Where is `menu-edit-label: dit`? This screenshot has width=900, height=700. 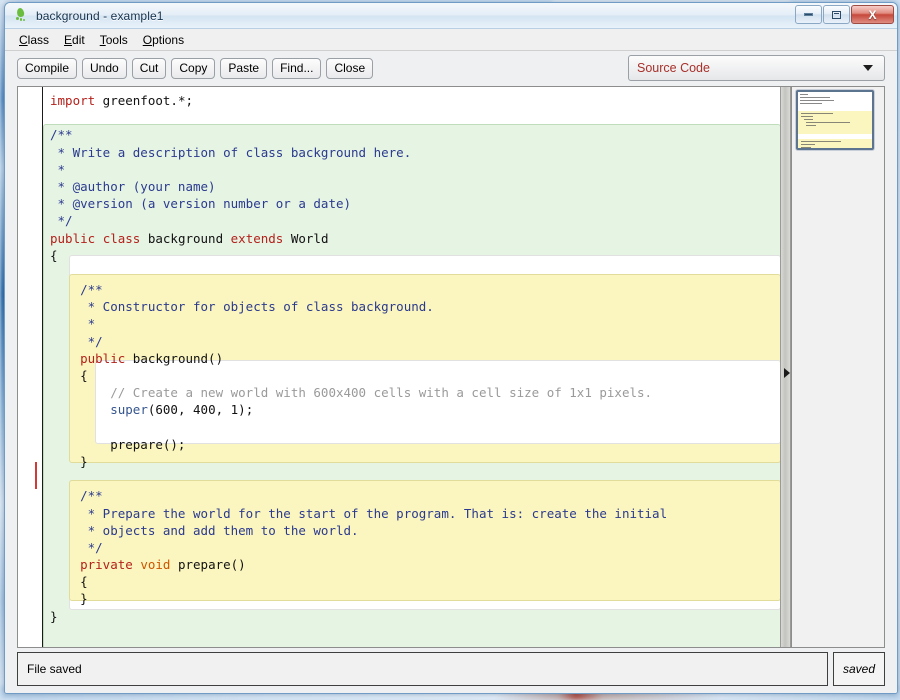
menu-edit-label: dit is located at coordinates (78, 39).